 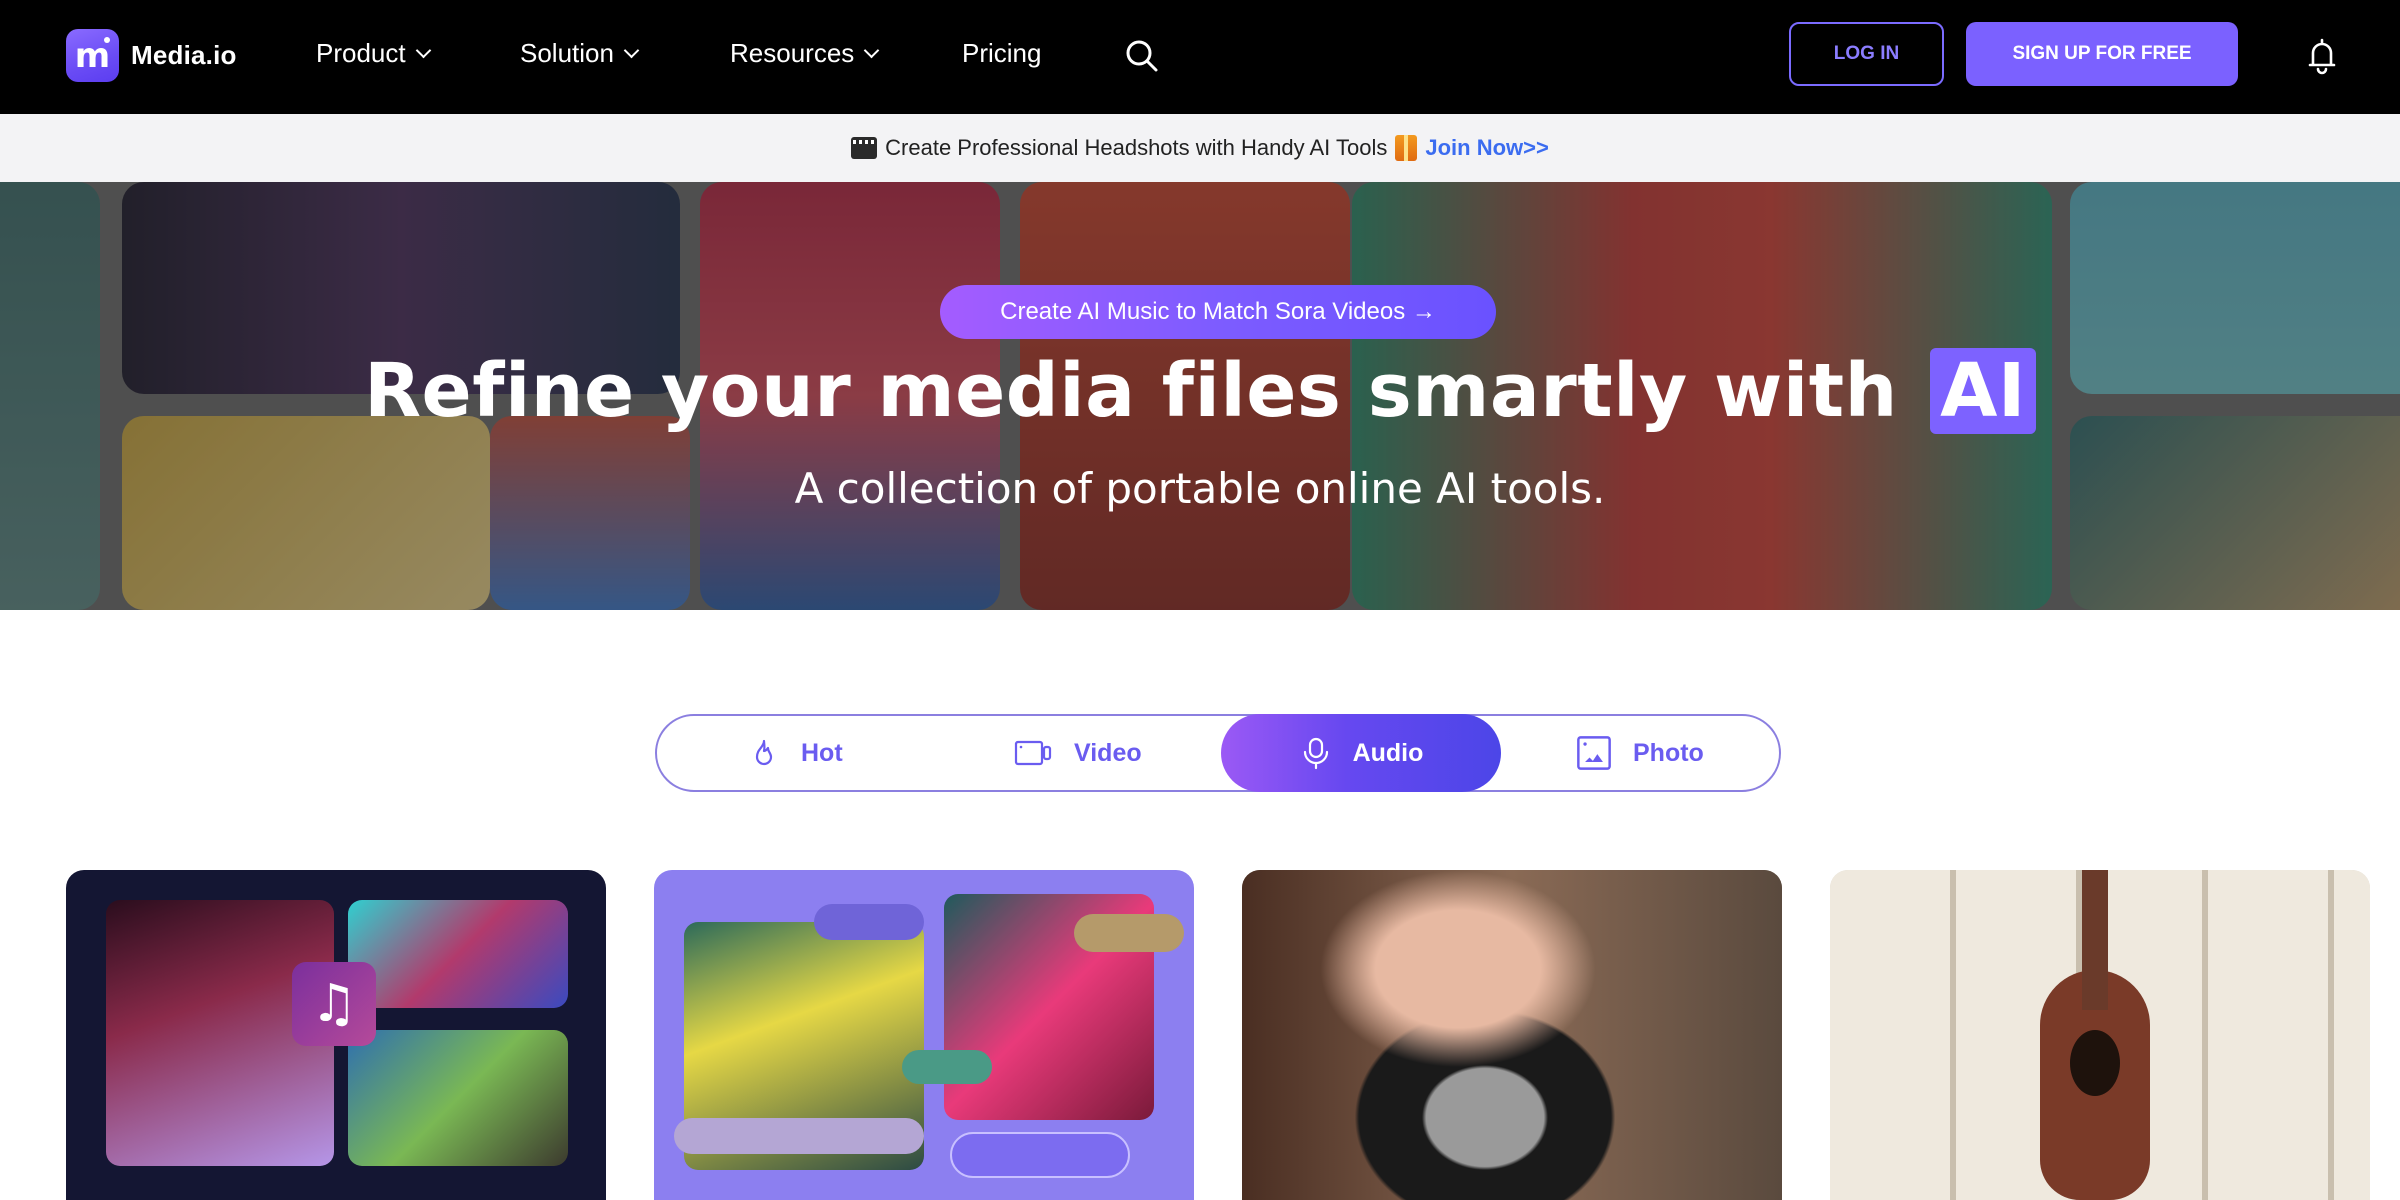 I want to click on nav-item-product: Product, so click(x=373, y=53).